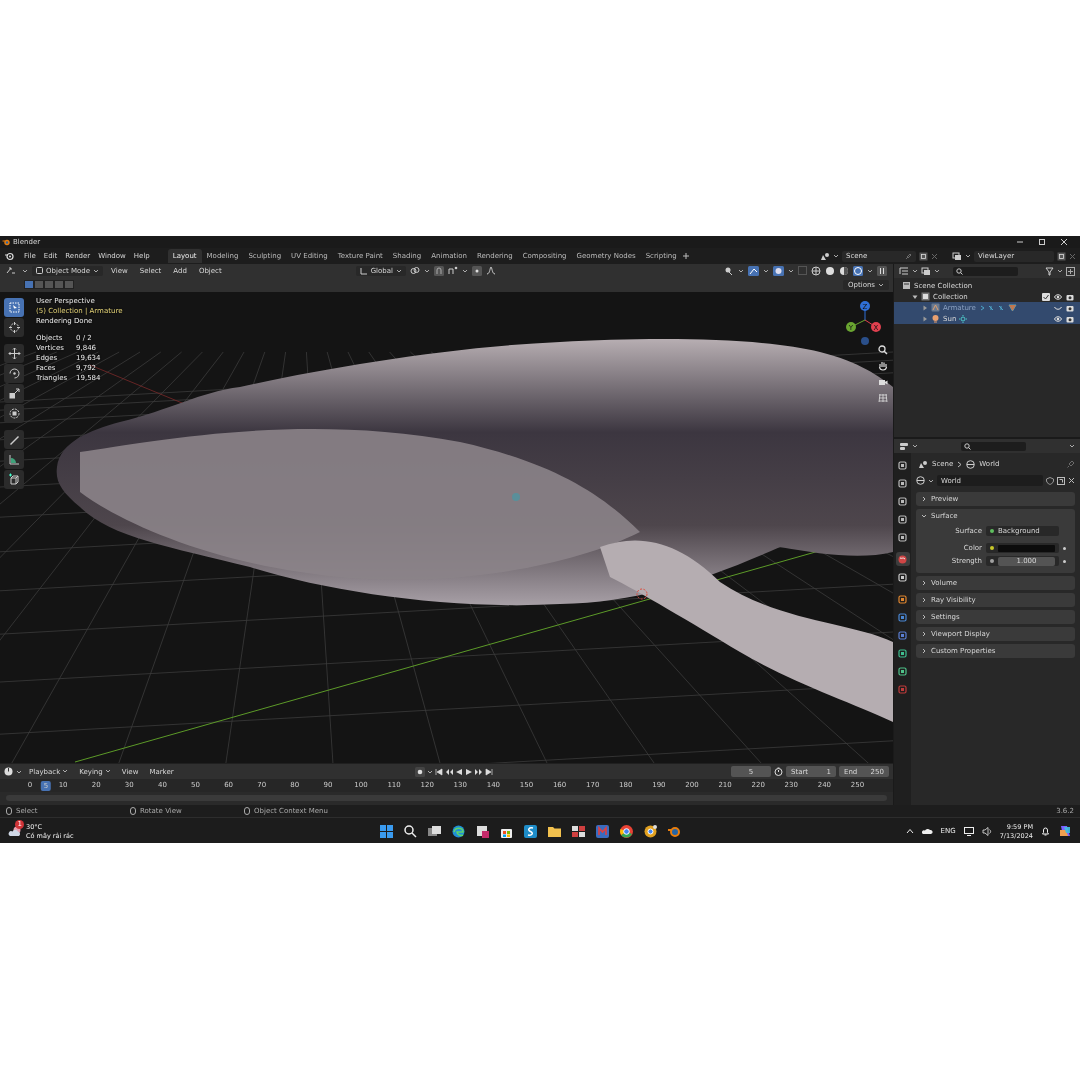 This screenshot has height=1080, width=1080. I want to click on new-collection-icon, so click(1070, 271).